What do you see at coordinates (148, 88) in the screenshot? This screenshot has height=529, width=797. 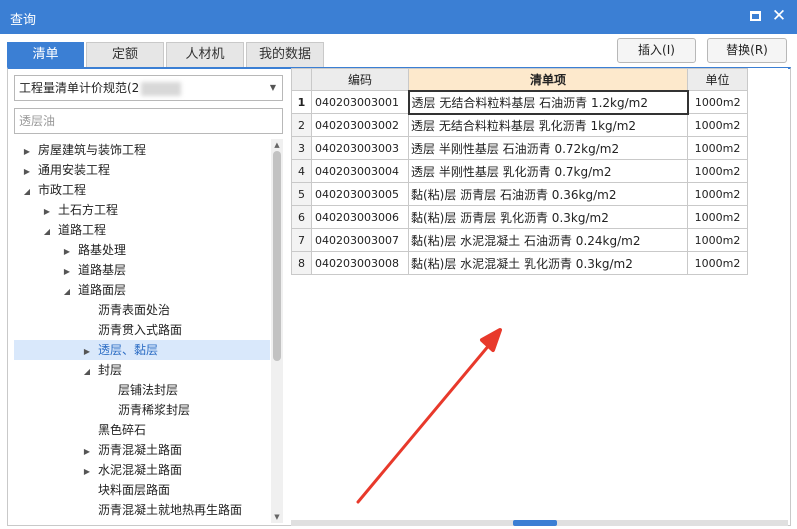 I see `spec-select: 工程量清单计价规范(2 ▼` at bounding box center [148, 88].